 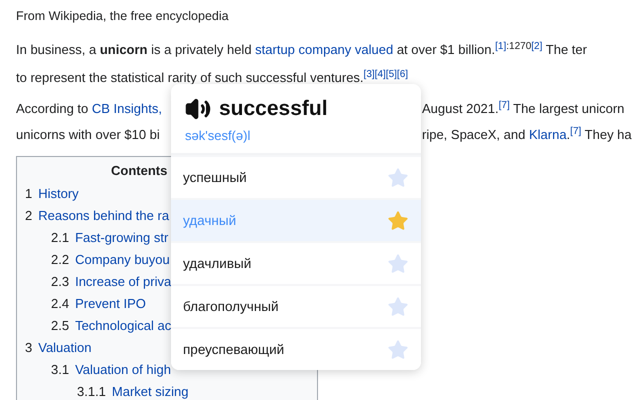 I want to click on tagline: From Wikipedia, the free encyclopedia, so click(x=123, y=16).